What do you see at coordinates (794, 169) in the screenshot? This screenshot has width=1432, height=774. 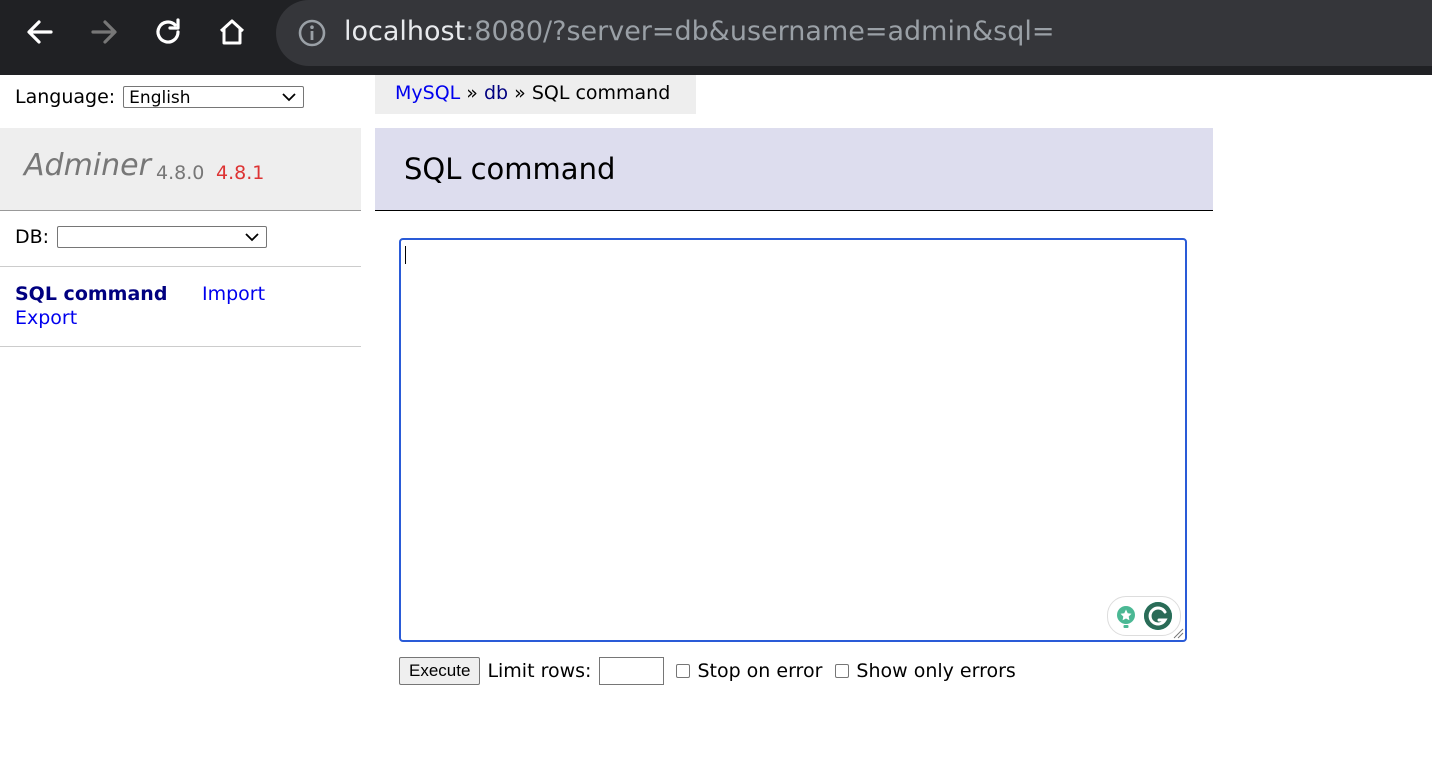 I see `page-header: SQL command` at bounding box center [794, 169].